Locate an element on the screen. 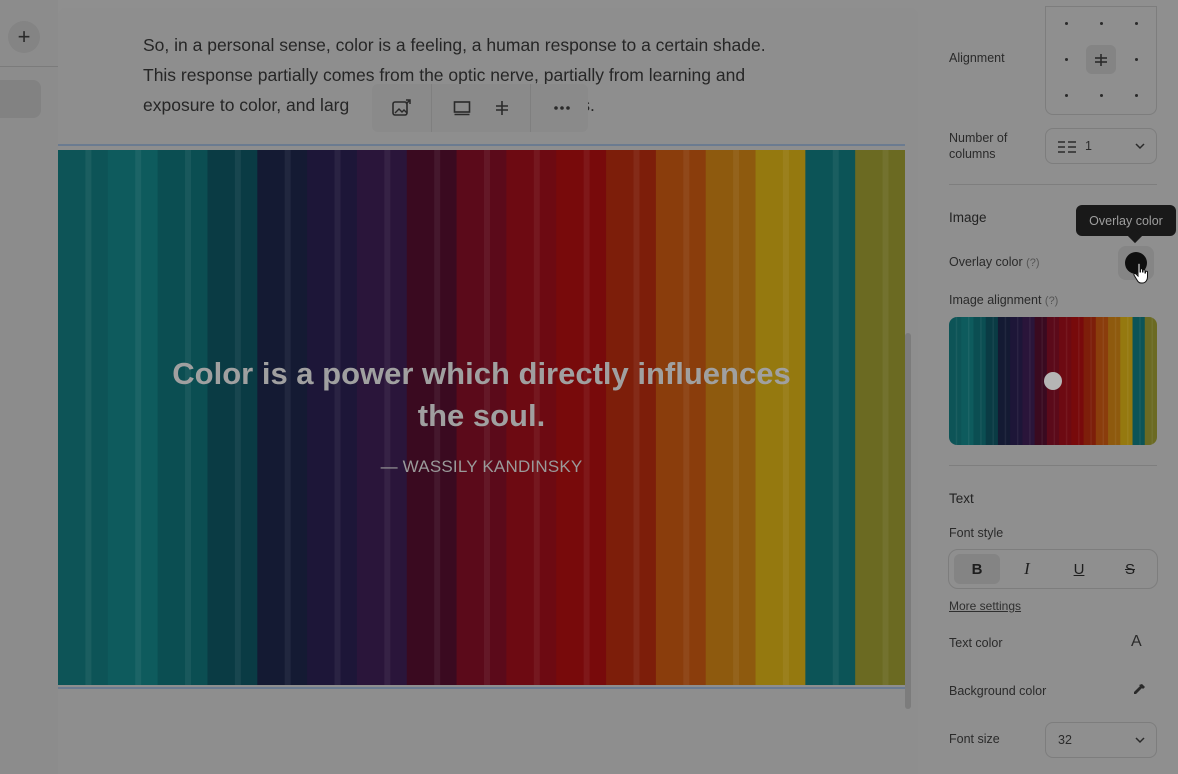  align-bottom-right is located at coordinates (1136, 95).